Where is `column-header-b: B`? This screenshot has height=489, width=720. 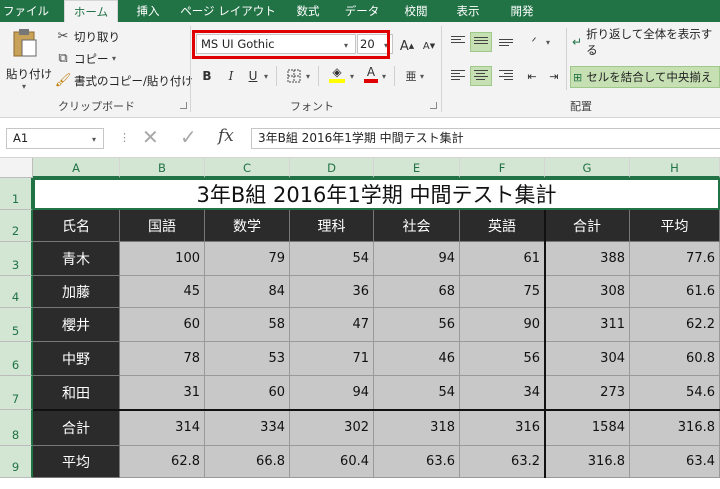 column-header-b: B is located at coordinates (162, 168).